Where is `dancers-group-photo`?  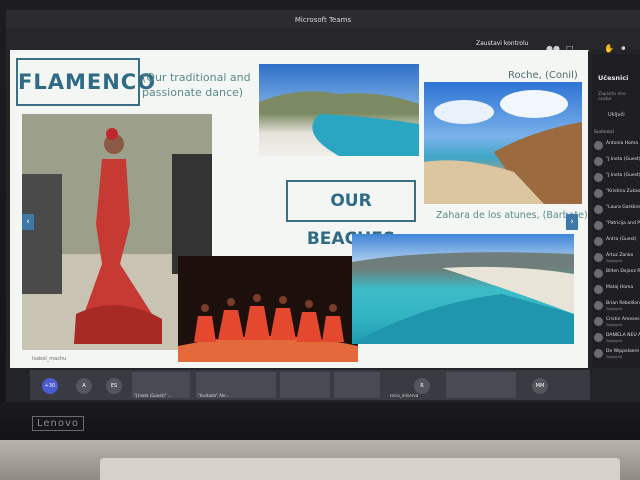 dancers-group-photo is located at coordinates (268, 309).